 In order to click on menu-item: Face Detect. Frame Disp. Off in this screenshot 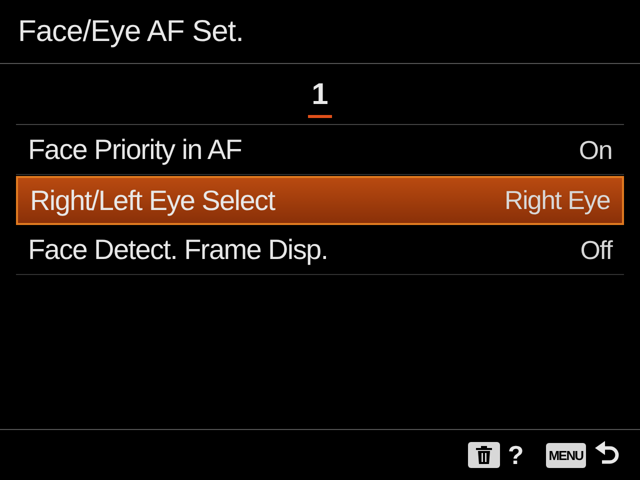, I will do `click(320, 250)`.